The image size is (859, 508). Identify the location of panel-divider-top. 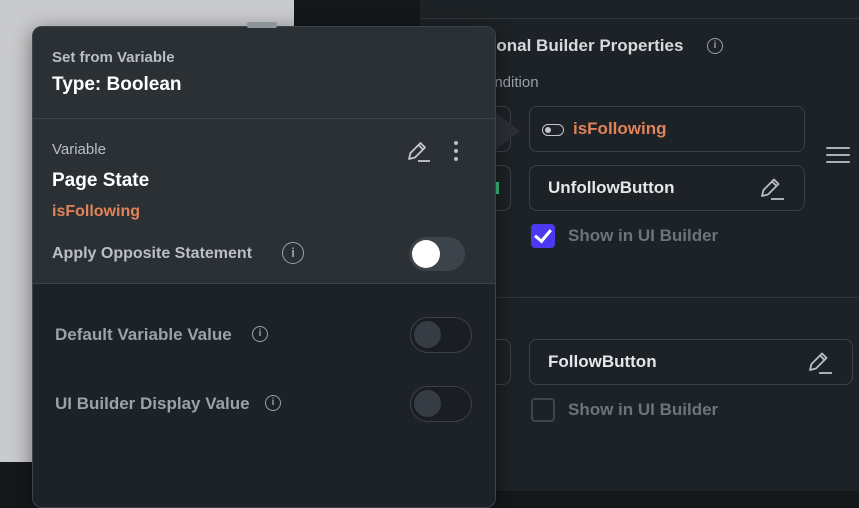
(639, 18).